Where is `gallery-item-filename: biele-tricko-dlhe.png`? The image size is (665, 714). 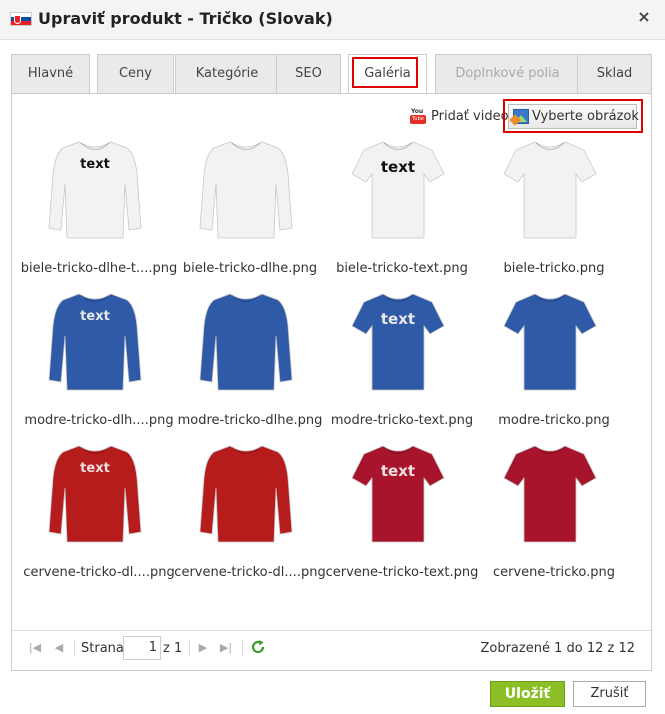 gallery-item-filename: biele-tricko-dlhe.png is located at coordinates (250, 268).